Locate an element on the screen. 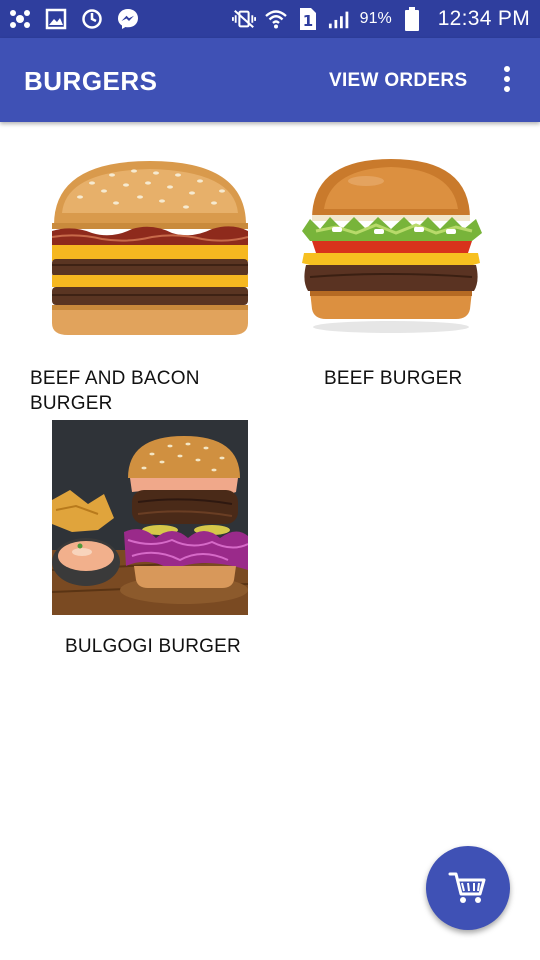  product-label: BEEF BURGER is located at coordinates (393, 378).